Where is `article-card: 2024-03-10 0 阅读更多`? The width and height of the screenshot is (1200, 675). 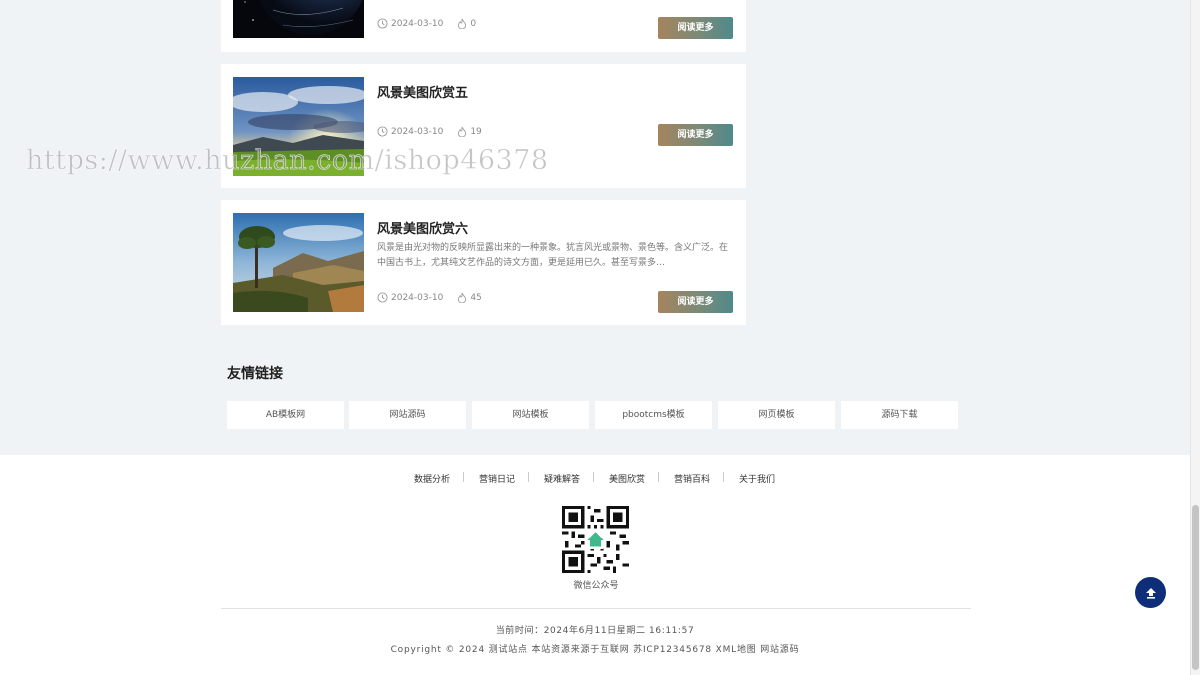 article-card: 2024-03-10 0 阅读更多 is located at coordinates (483, 26).